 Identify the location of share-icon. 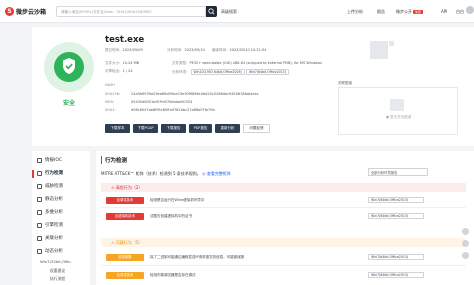
(465, 231).